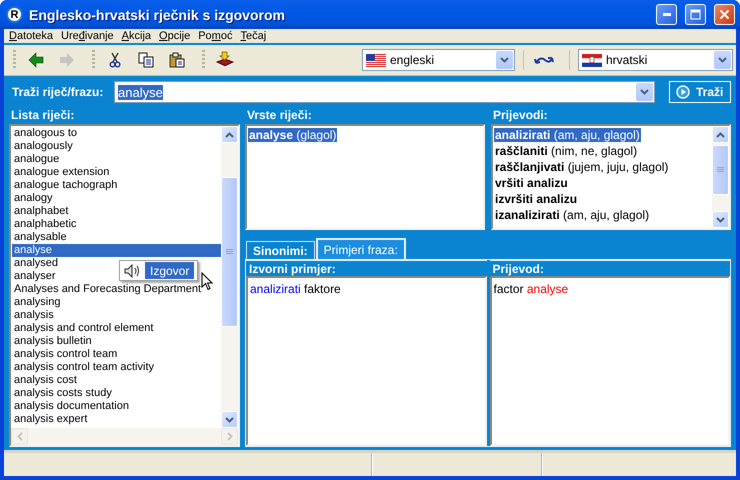 This screenshot has height=480, width=740. Describe the element at coordinates (62, 172) in the screenshot. I see `word-list-item: analogue extension` at that location.